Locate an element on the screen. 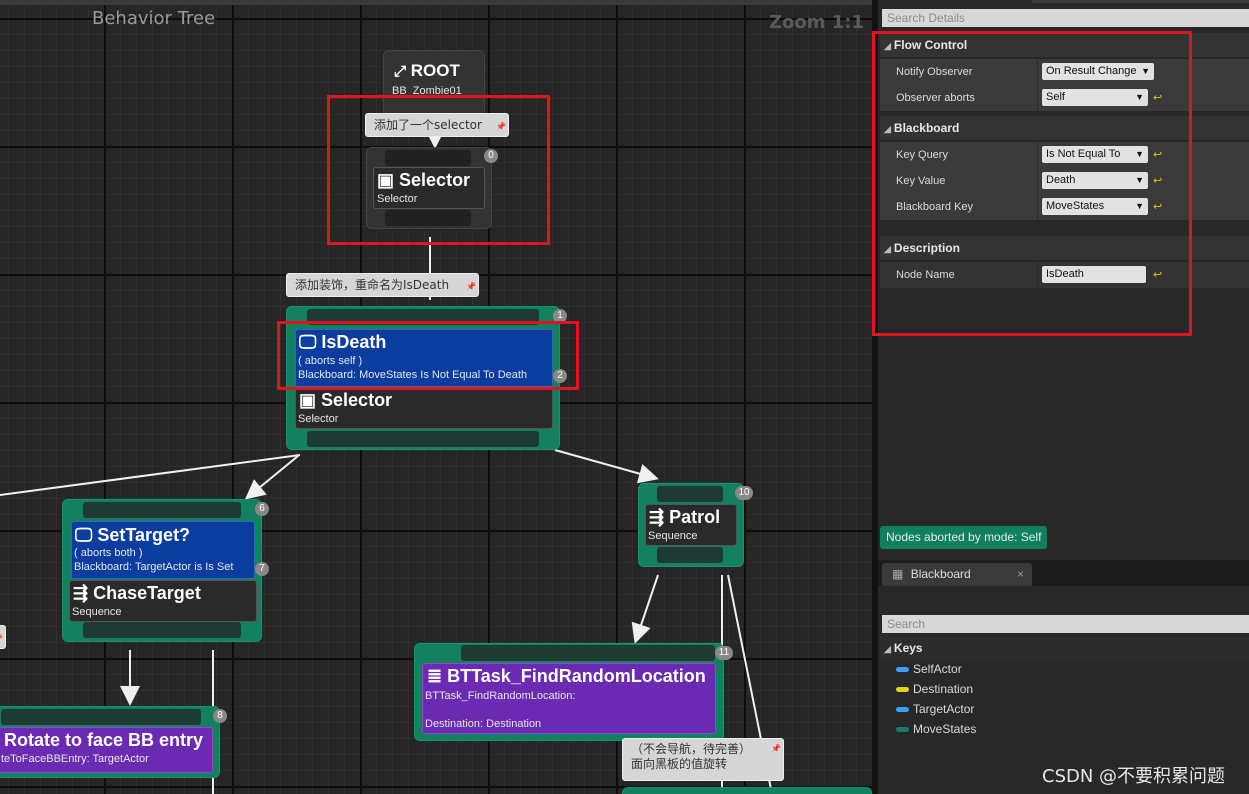  patrol-node: ⇶ Patrol Sequence 10 is located at coordinates (695, 525).